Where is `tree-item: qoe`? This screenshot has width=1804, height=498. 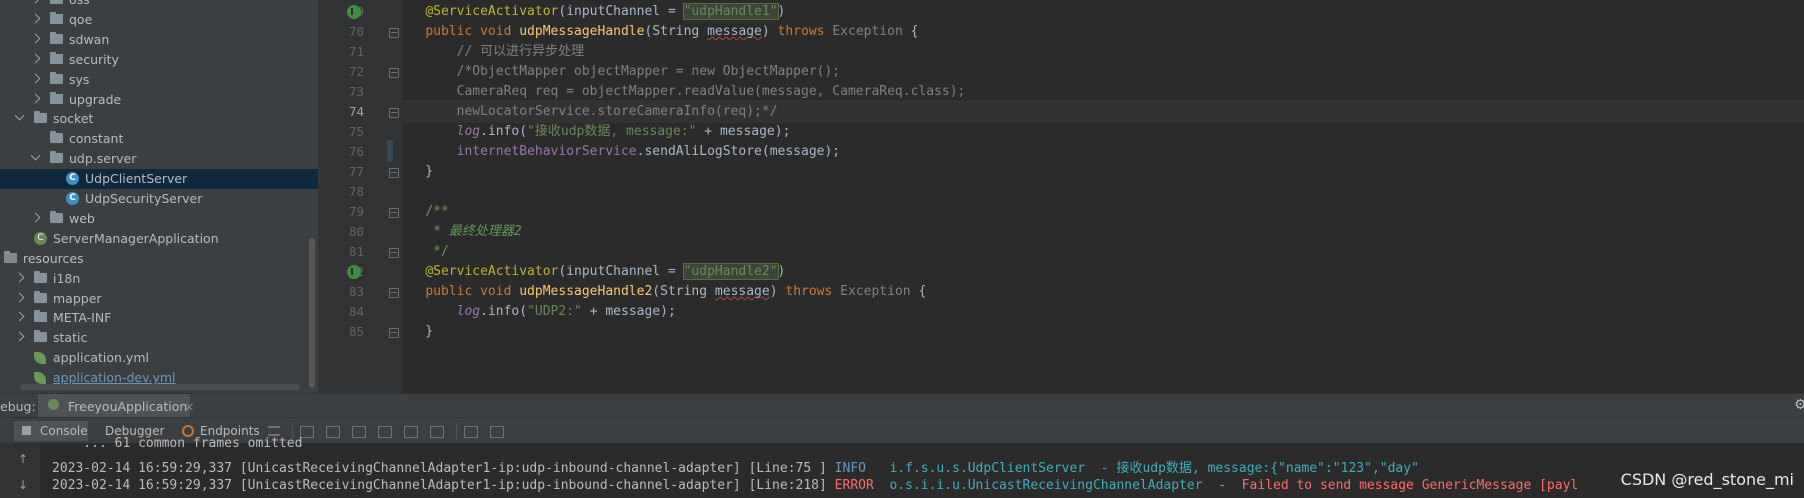
tree-item: qoe is located at coordinates (159, 20).